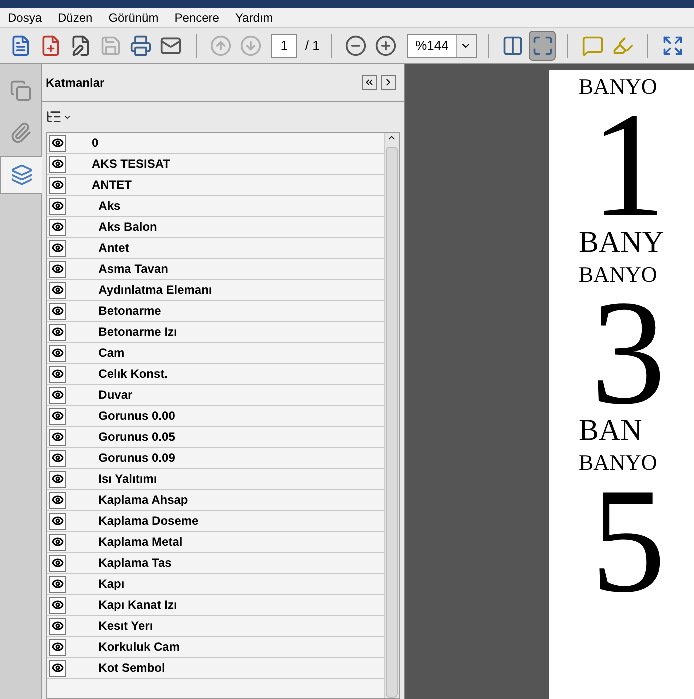  Describe the element at coordinates (610, 431) in the screenshot. I see `document-text: BAN` at that location.